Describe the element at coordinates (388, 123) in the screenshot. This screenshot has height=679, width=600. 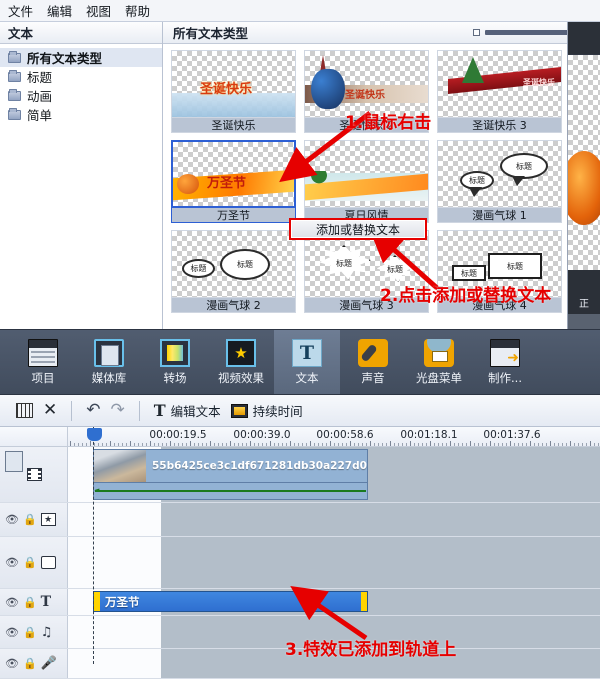
I see `annotation-step-1: 1.鼠标右击` at that location.